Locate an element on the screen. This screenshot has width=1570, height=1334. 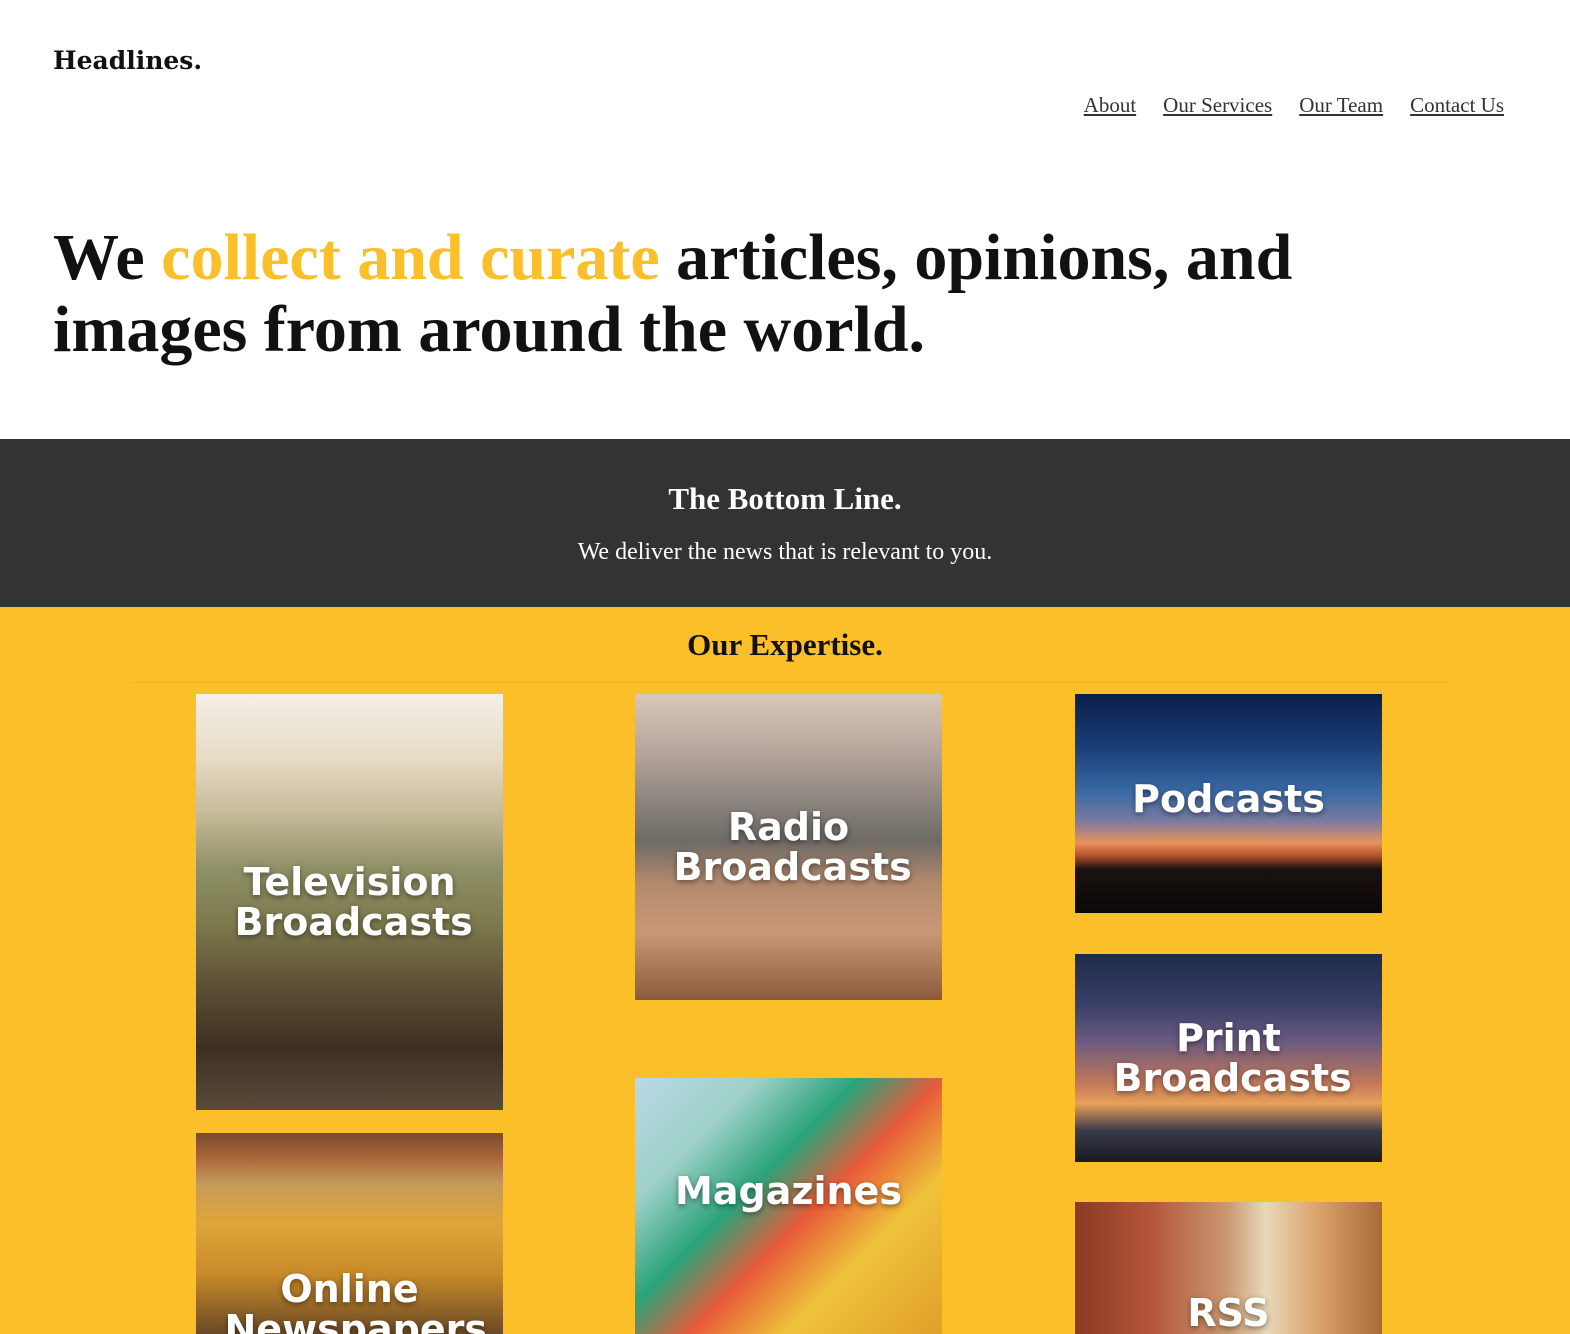
expertise-title: Our Expertise. is located at coordinates (785, 644).